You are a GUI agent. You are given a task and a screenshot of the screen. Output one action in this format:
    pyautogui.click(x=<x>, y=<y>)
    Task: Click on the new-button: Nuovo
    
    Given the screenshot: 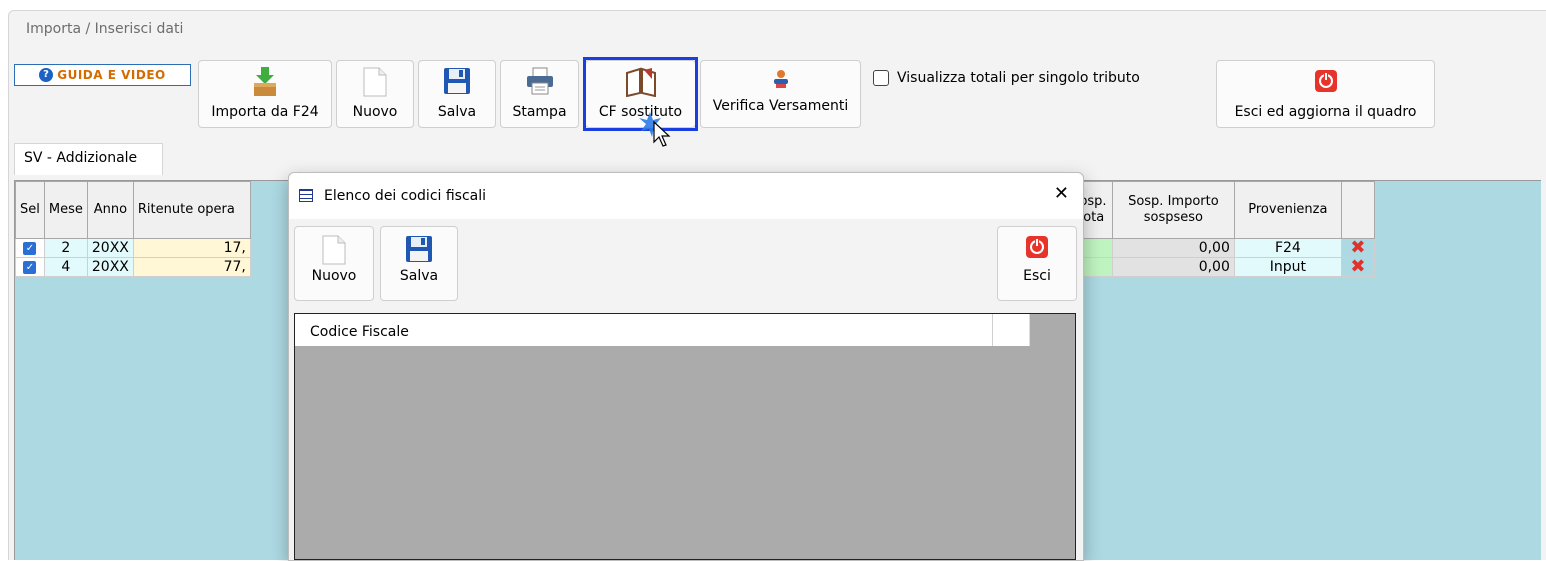 What is the action you would take?
    pyautogui.click(x=375, y=94)
    